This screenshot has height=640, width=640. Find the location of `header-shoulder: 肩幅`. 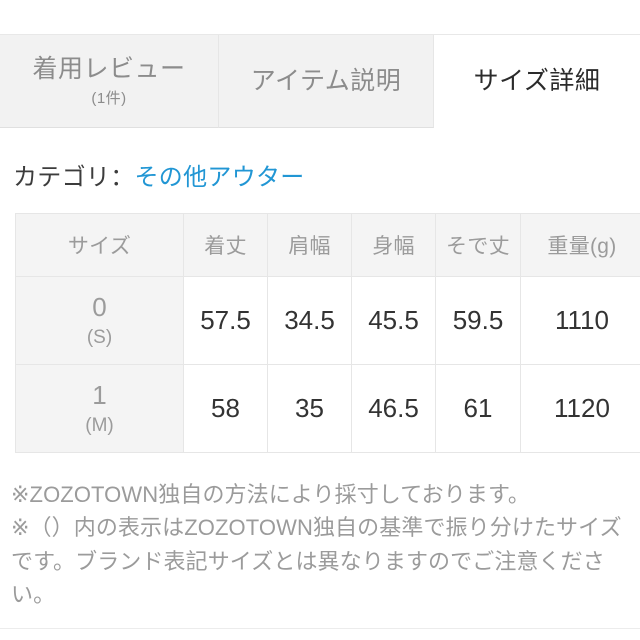

header-shoulder: 肩幅 is located at coordinates (309, 245).